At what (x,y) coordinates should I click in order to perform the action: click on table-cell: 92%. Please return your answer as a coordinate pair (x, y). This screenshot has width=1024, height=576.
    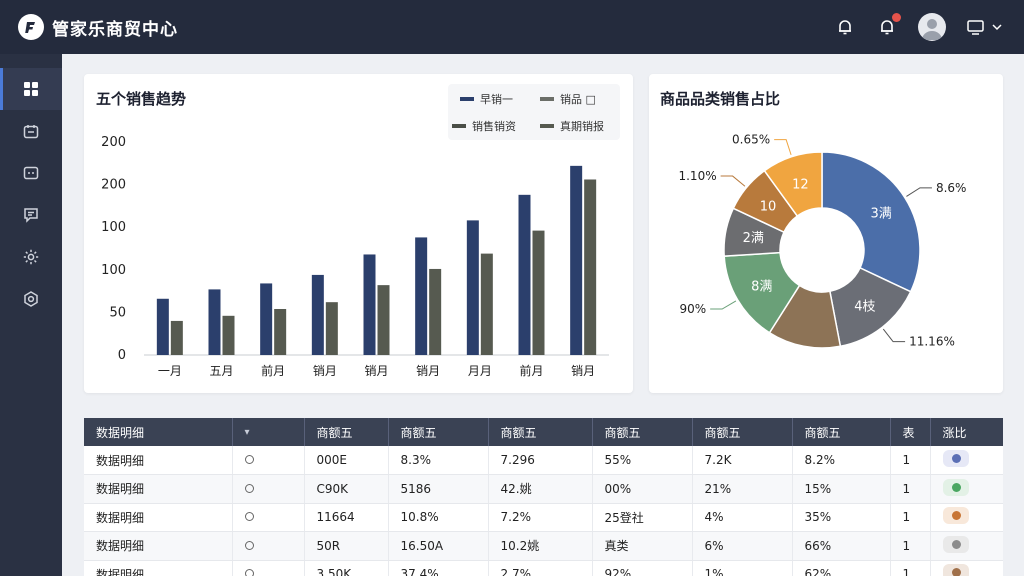
    Looking at the image, I should click on (642, 568).